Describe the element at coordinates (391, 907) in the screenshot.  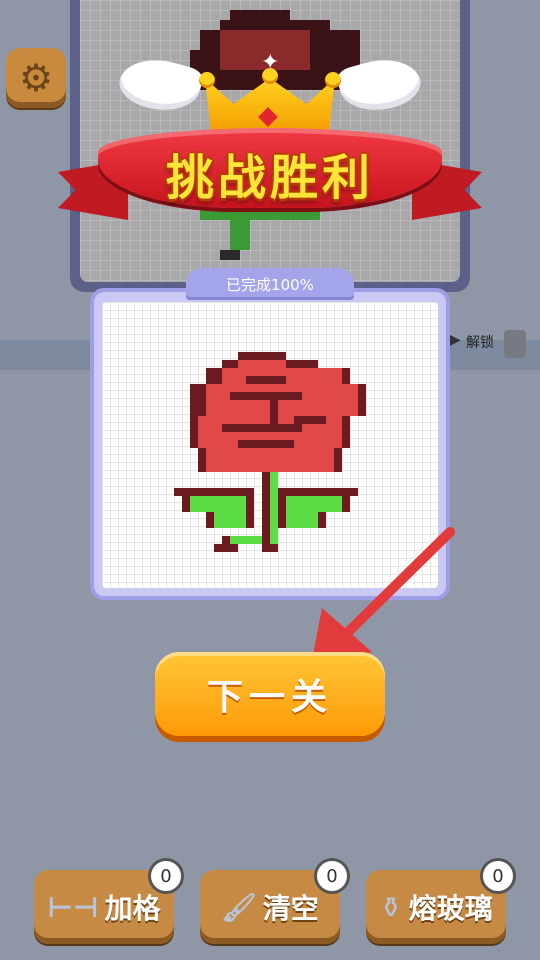
I see `potion-bottle-icon: ⚱` at that location.